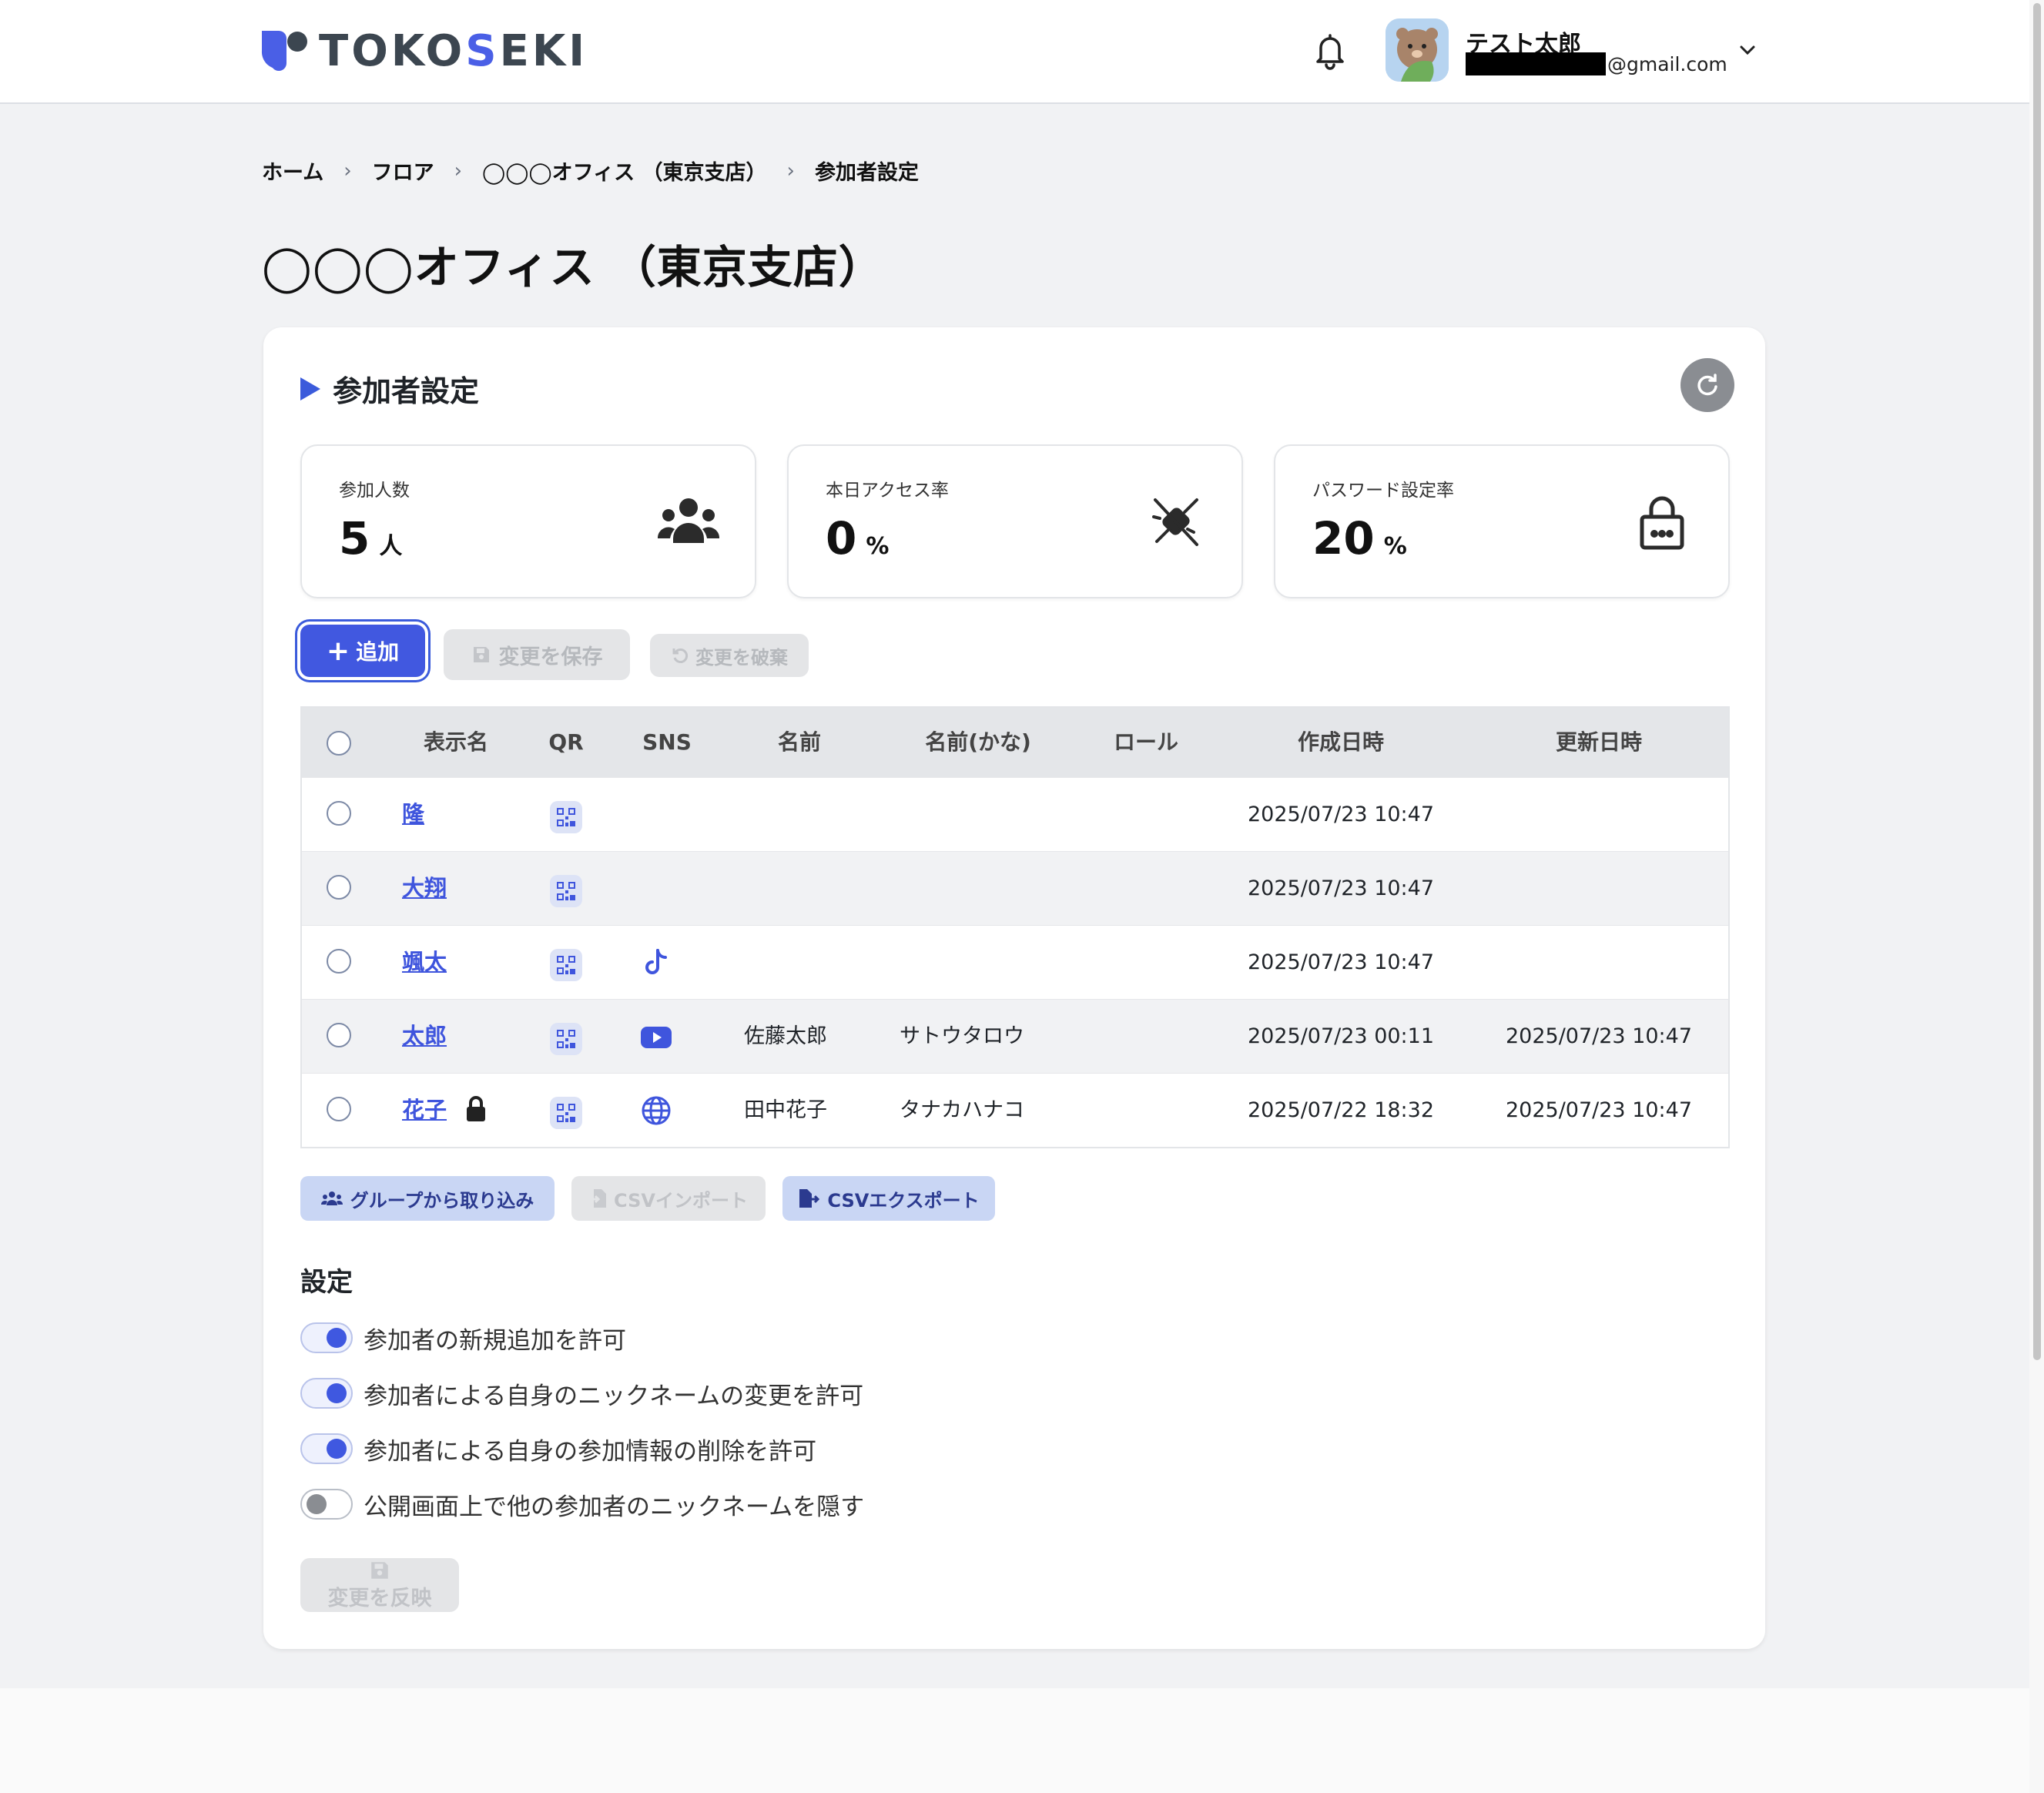 The height and width of the screenshot is (1793, 2044). I want to click on participant-name: 佐藤太郎, so click(785, 1036).